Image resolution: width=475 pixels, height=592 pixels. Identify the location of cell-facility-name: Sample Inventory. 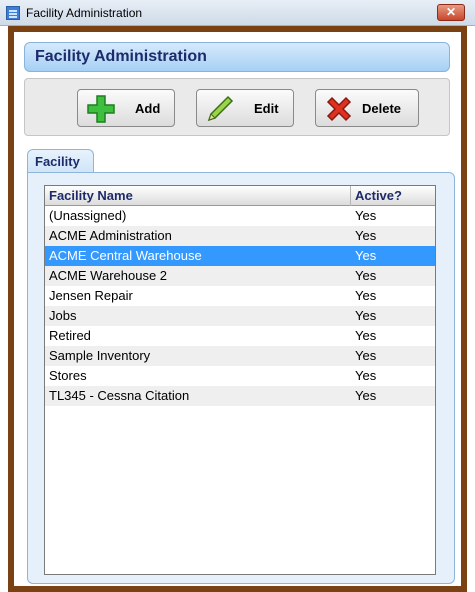
(100, 355).